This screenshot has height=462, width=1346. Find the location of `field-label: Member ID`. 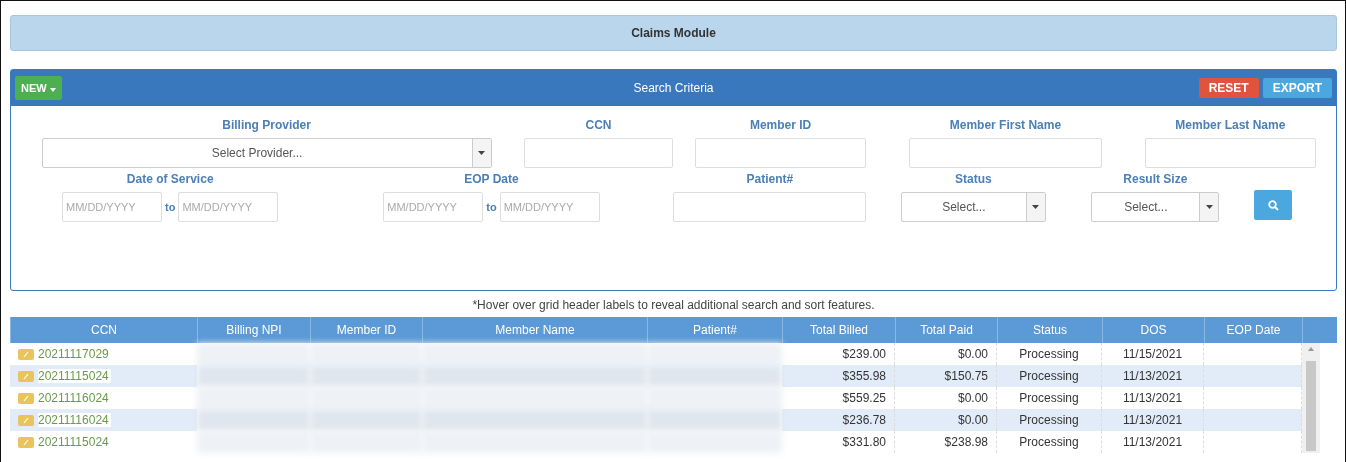

field-label: Member ID is located at coordinates (780, 125).